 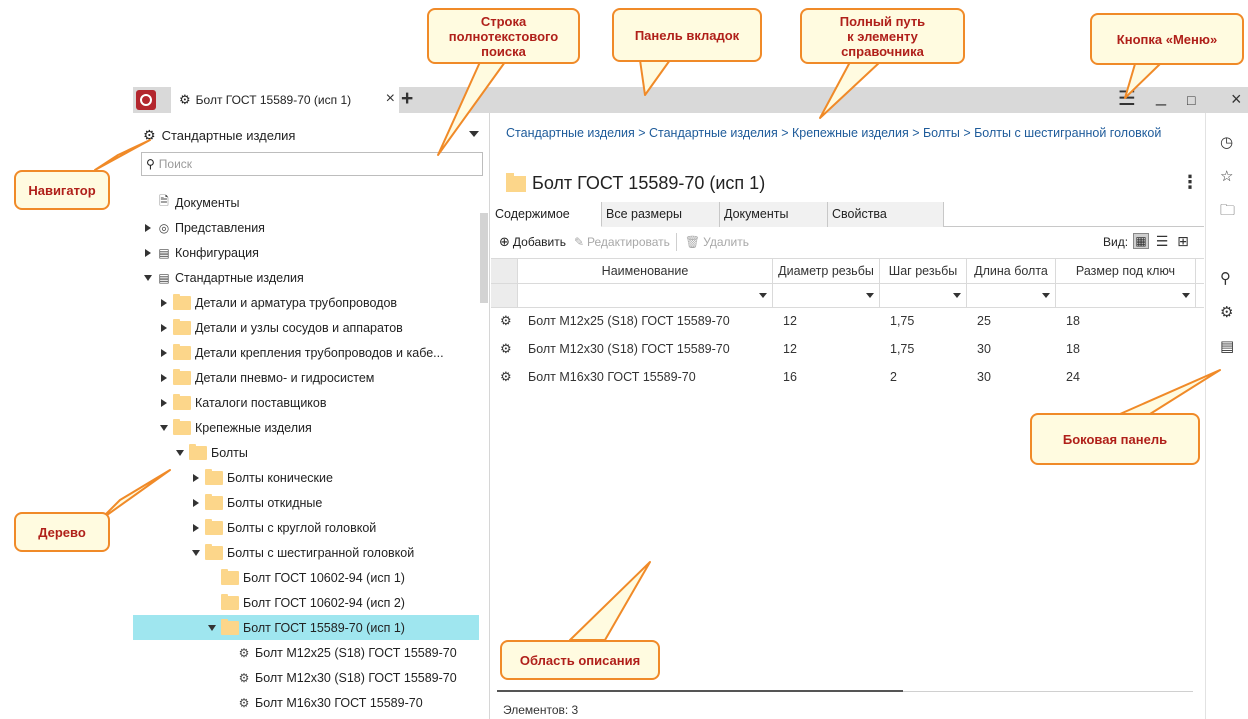 I want to click on view-icon: ◎, so click(x=164, y=227).